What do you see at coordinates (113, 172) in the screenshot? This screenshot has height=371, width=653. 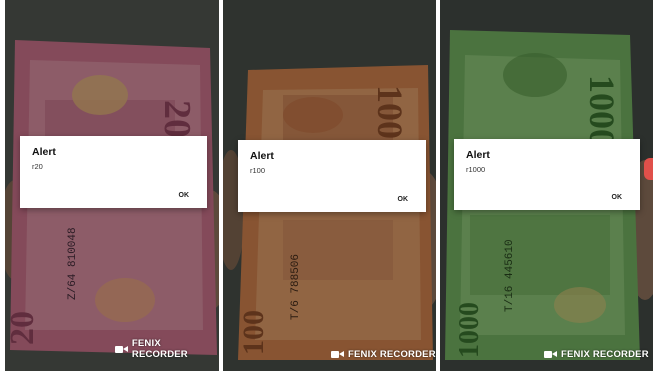 I see `alert-dialog: Alert r20 OK` at bounding box center [113, 172].